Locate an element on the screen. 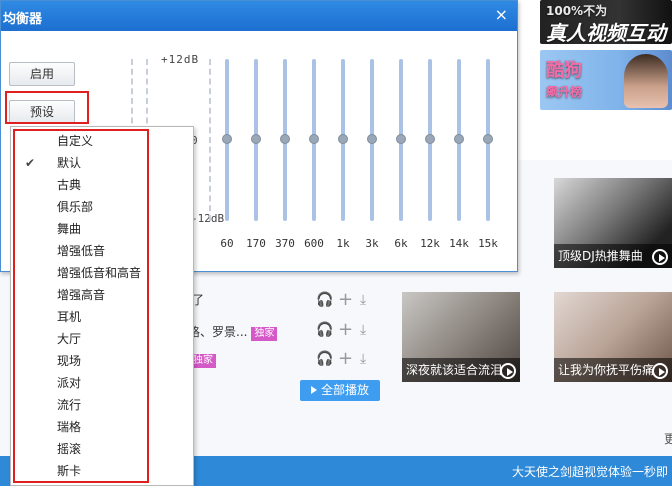  close-icon: × is located at coordinates (501, 15).